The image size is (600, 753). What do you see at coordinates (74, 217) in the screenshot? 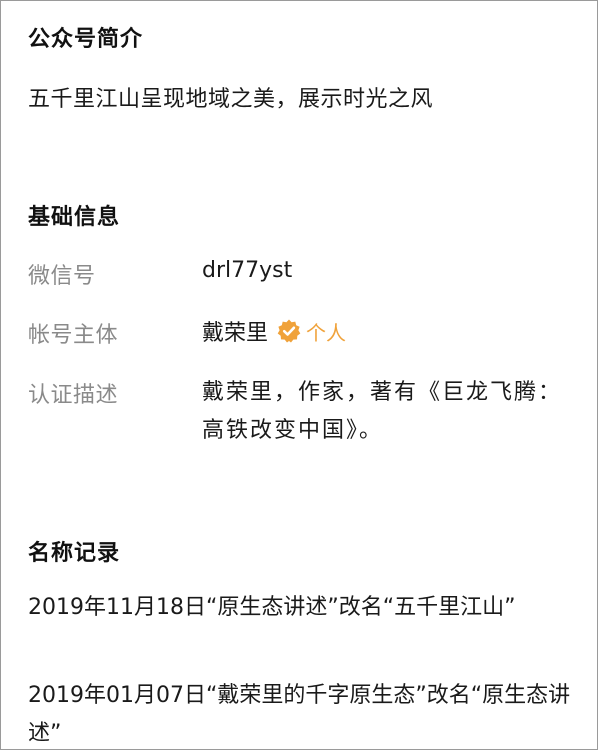
I see `basic-info-section-title: 基础信息` at bounding box center [74, 217].